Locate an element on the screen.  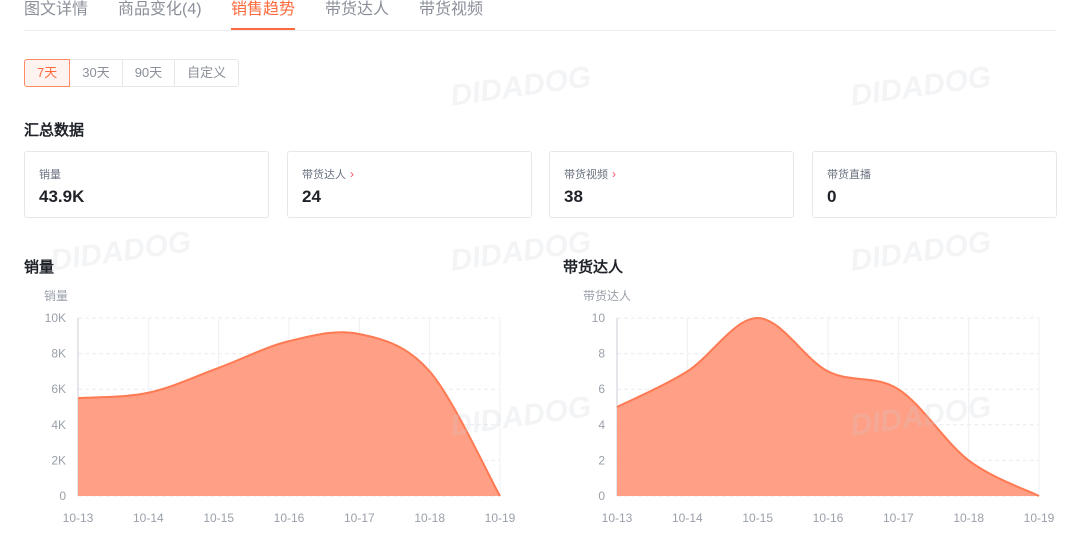
summary-card-influencers: 带货达人 › 24 is located at coordinates (409, 184).